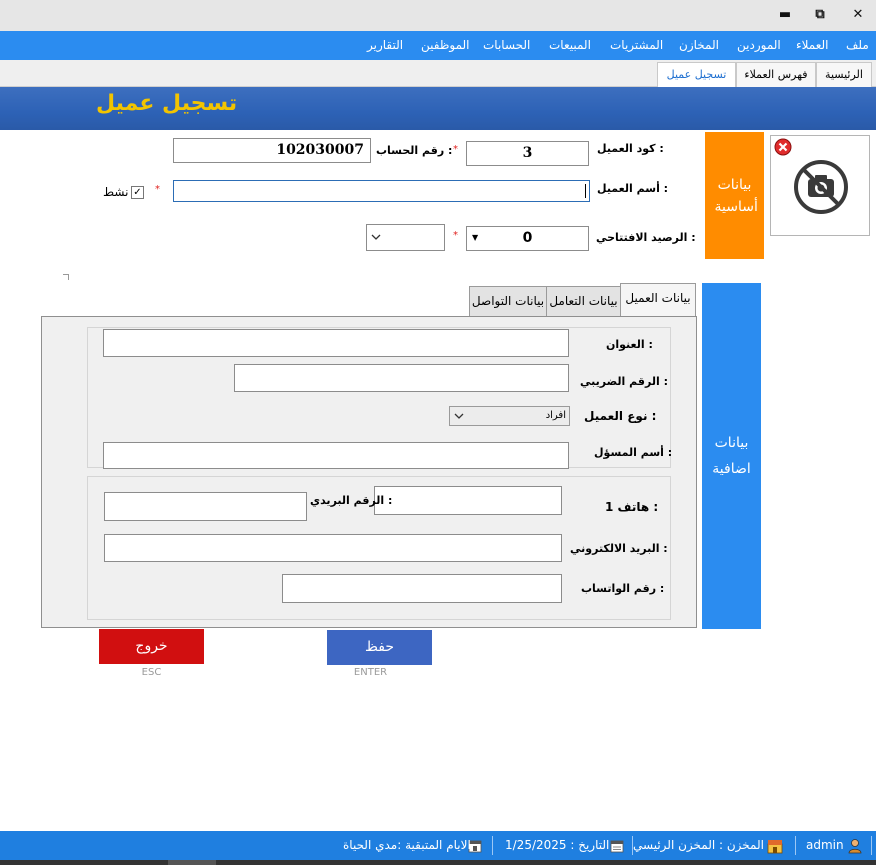  Describe the element at coordinates (632, 507) in the screenshot. I see `phone-1-label: هاتف 1 :` at that location.